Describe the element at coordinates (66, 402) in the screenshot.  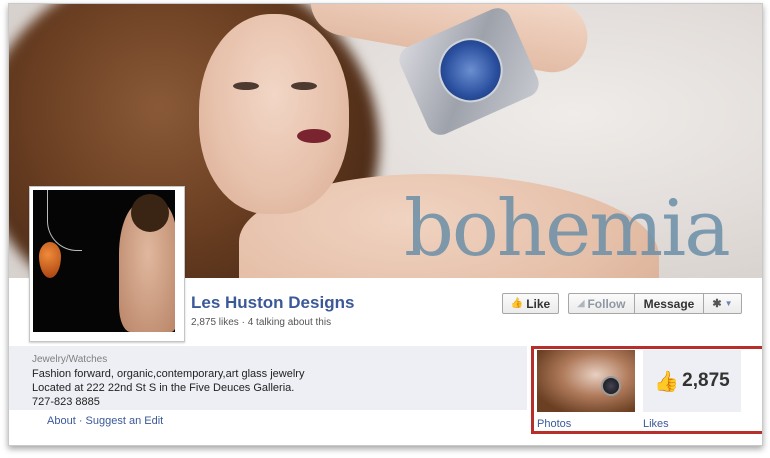
I see `about-phone: 727-823 8885` at that location.